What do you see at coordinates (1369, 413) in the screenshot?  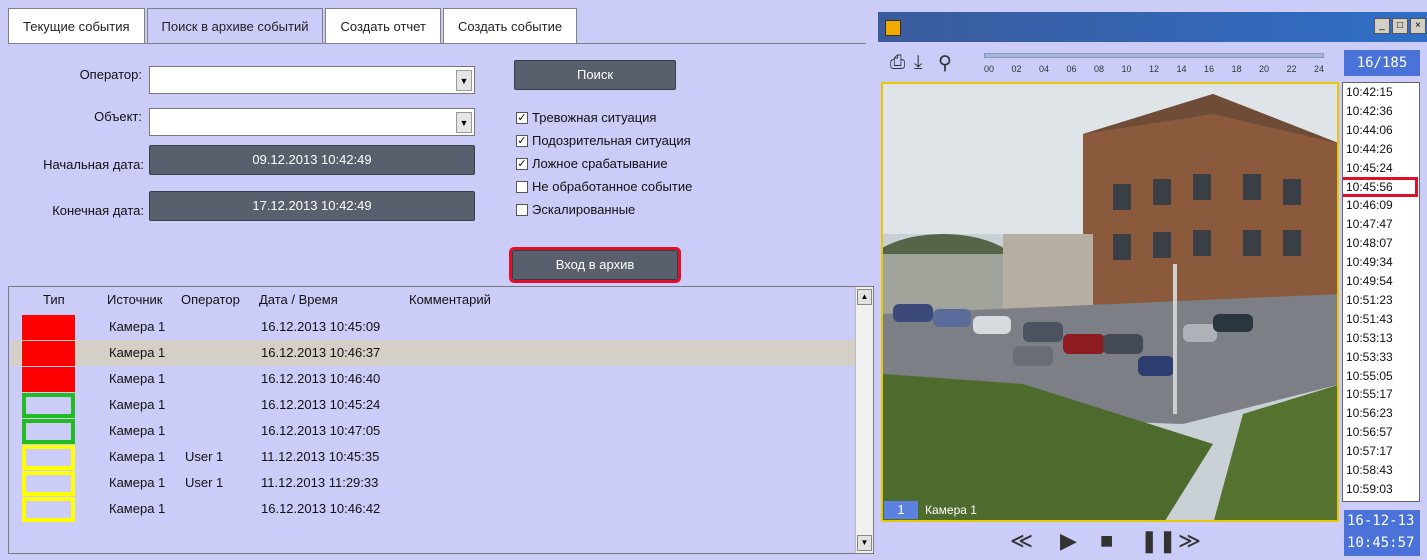 I see `timestamp-item: 10:56:23` at bounding box center [1369, 413].